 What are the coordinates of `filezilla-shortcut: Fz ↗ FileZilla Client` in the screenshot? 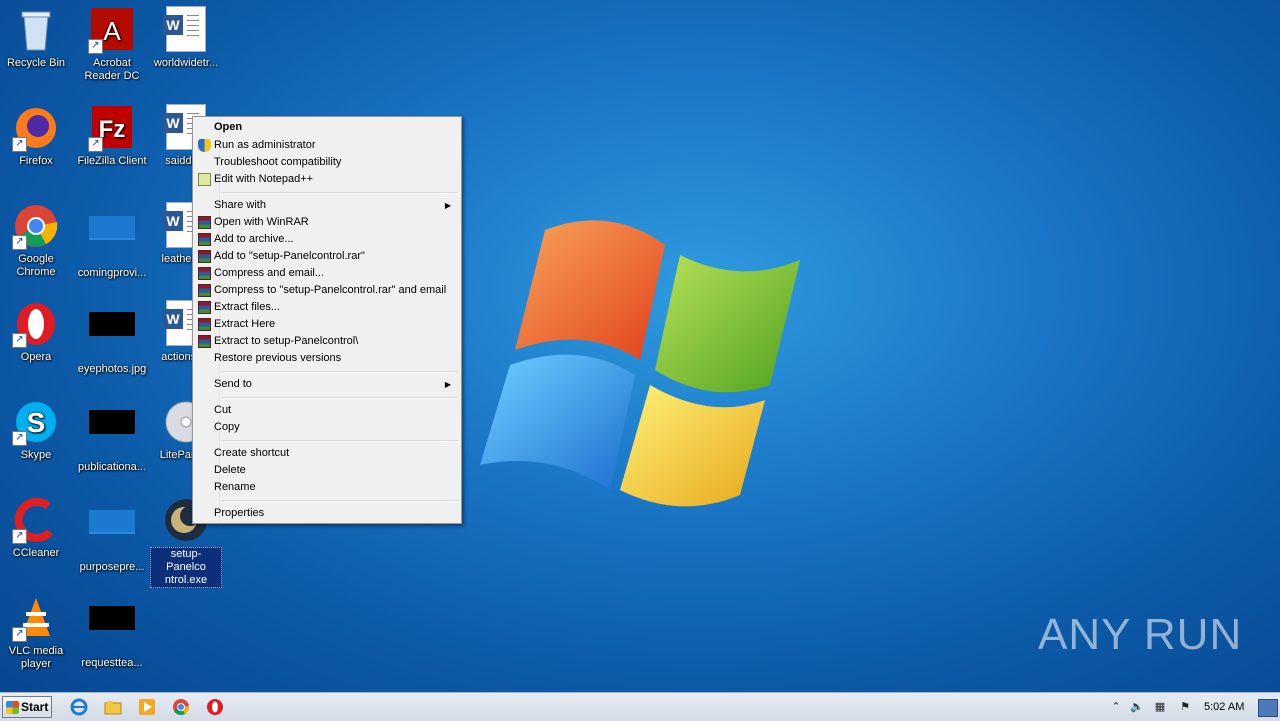 It's located at (112, 136).